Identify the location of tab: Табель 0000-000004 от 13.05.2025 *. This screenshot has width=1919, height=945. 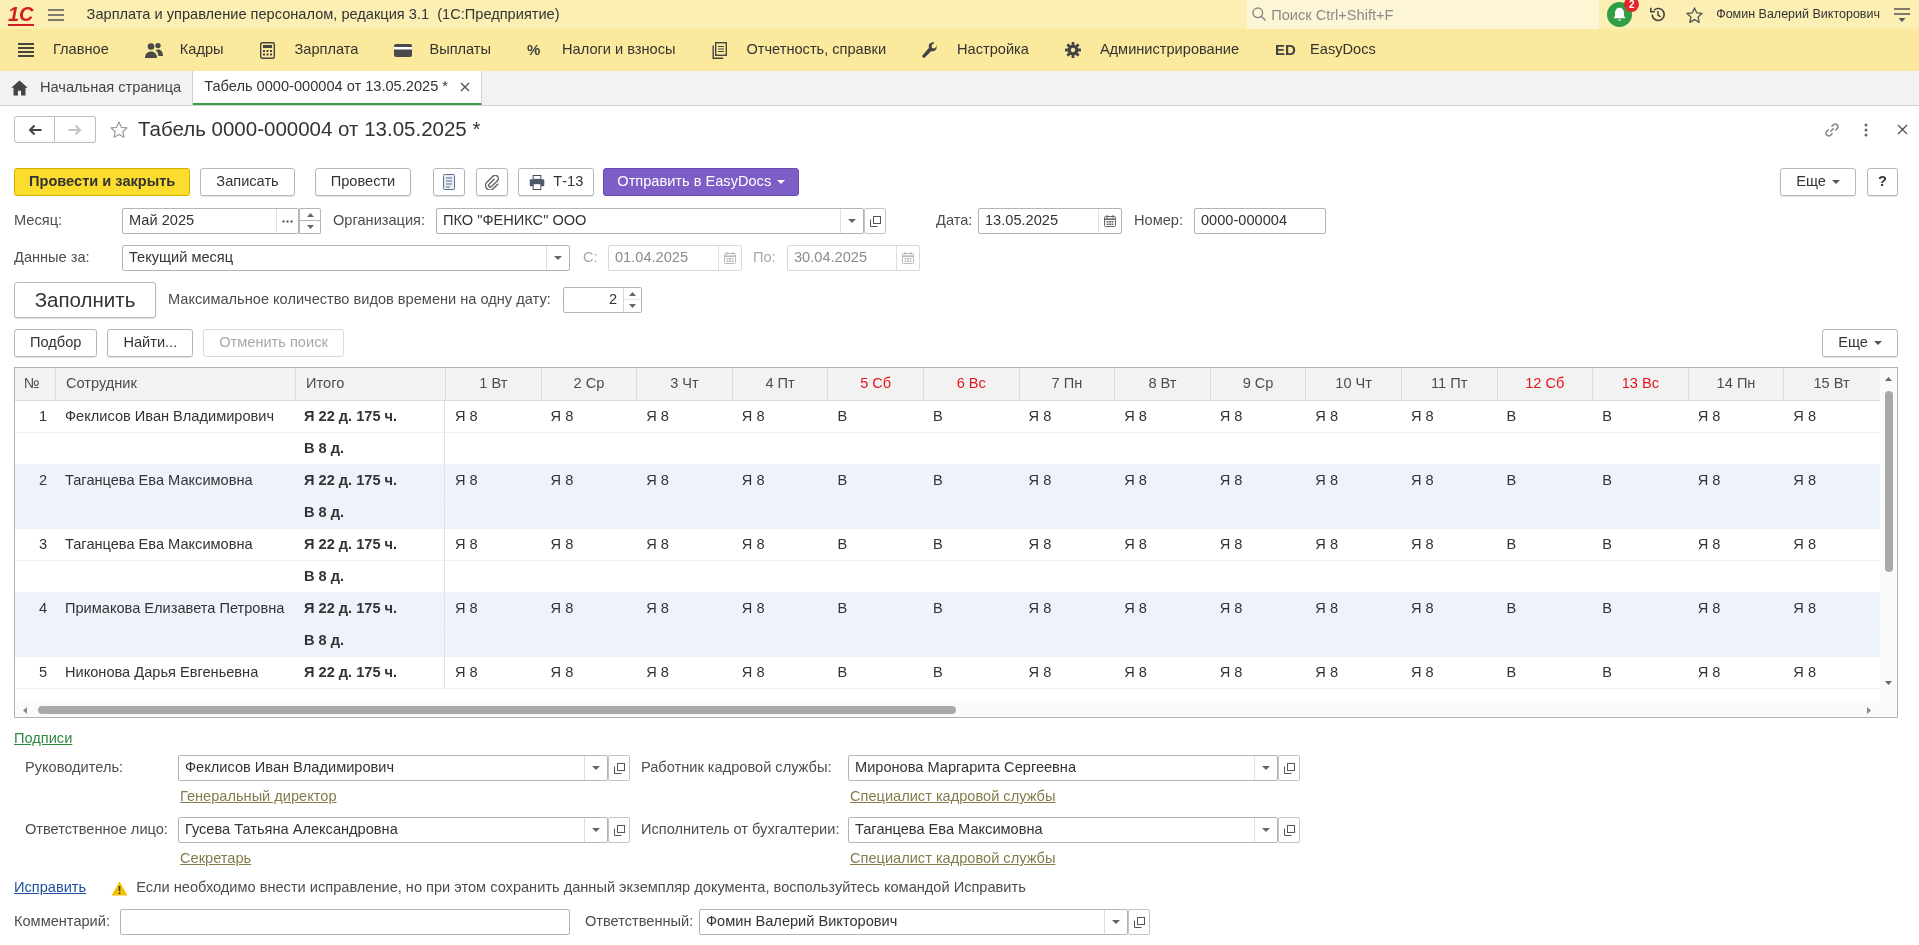
(337, 88).